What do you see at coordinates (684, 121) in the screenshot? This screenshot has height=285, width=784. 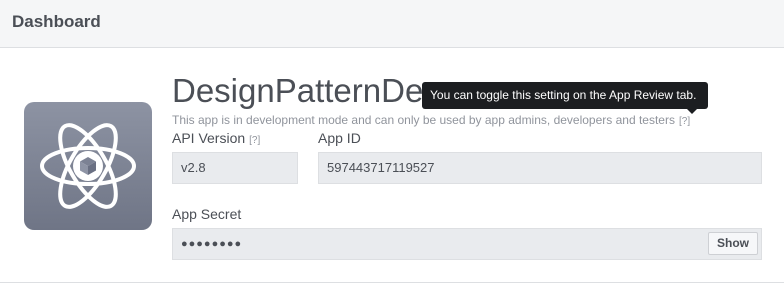 I see `help-icon: [?]` at bounding box center [684, 121].